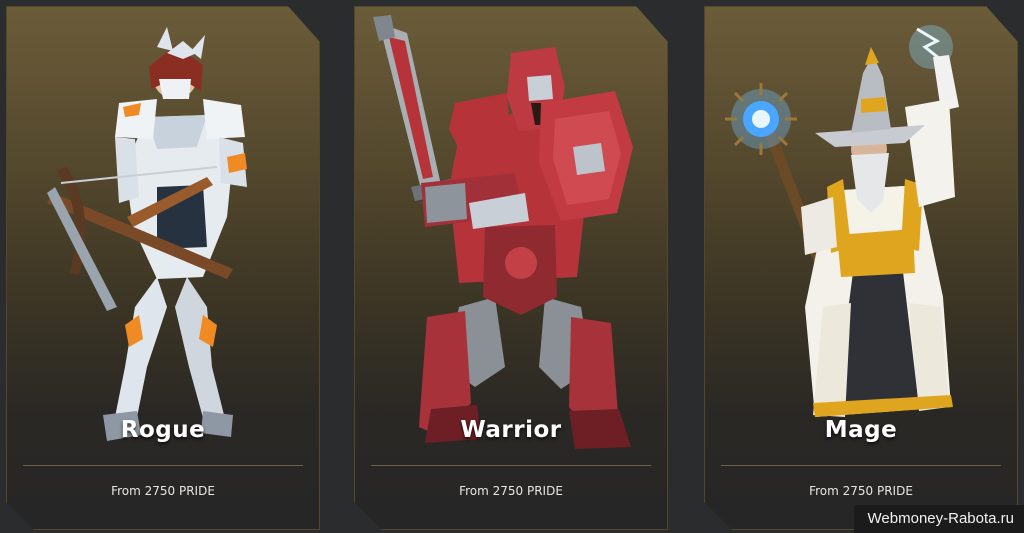 The height and width of the screenshot is (533, 1024). Describe the element at coordinates (861, 430) in the screenshot. I see `class-name: Mage` at that location.